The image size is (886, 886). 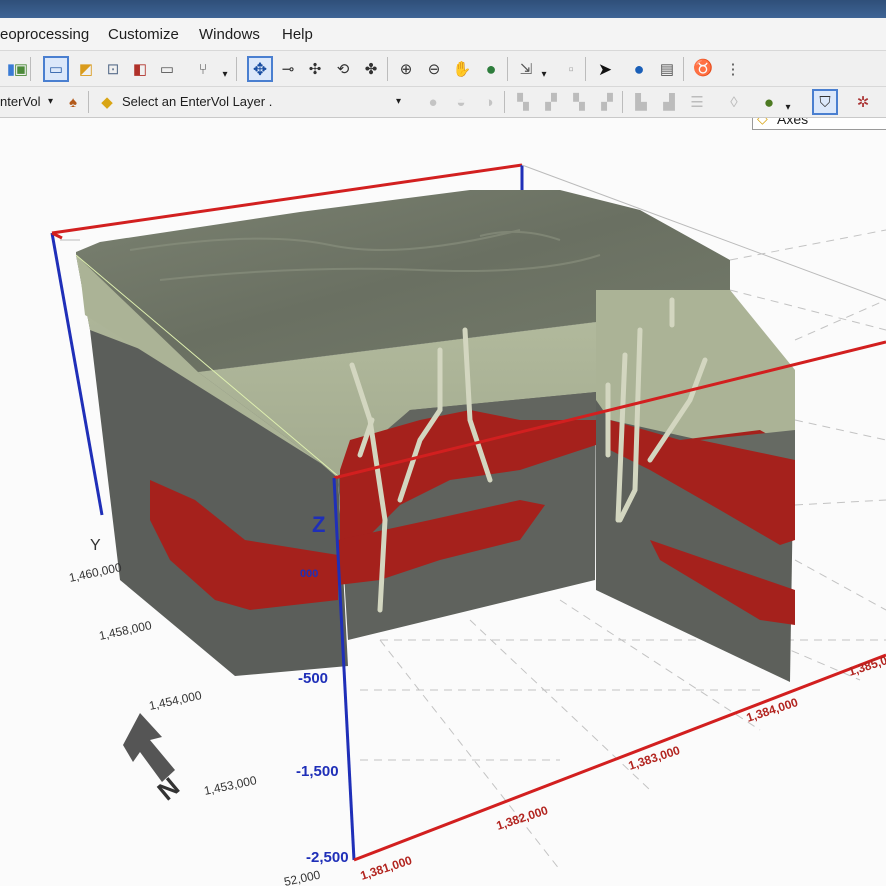 What do you see at coordinates (433, 102) in the screenshot?
I see `probe-icon: ●` at bounding box center [433, 102].